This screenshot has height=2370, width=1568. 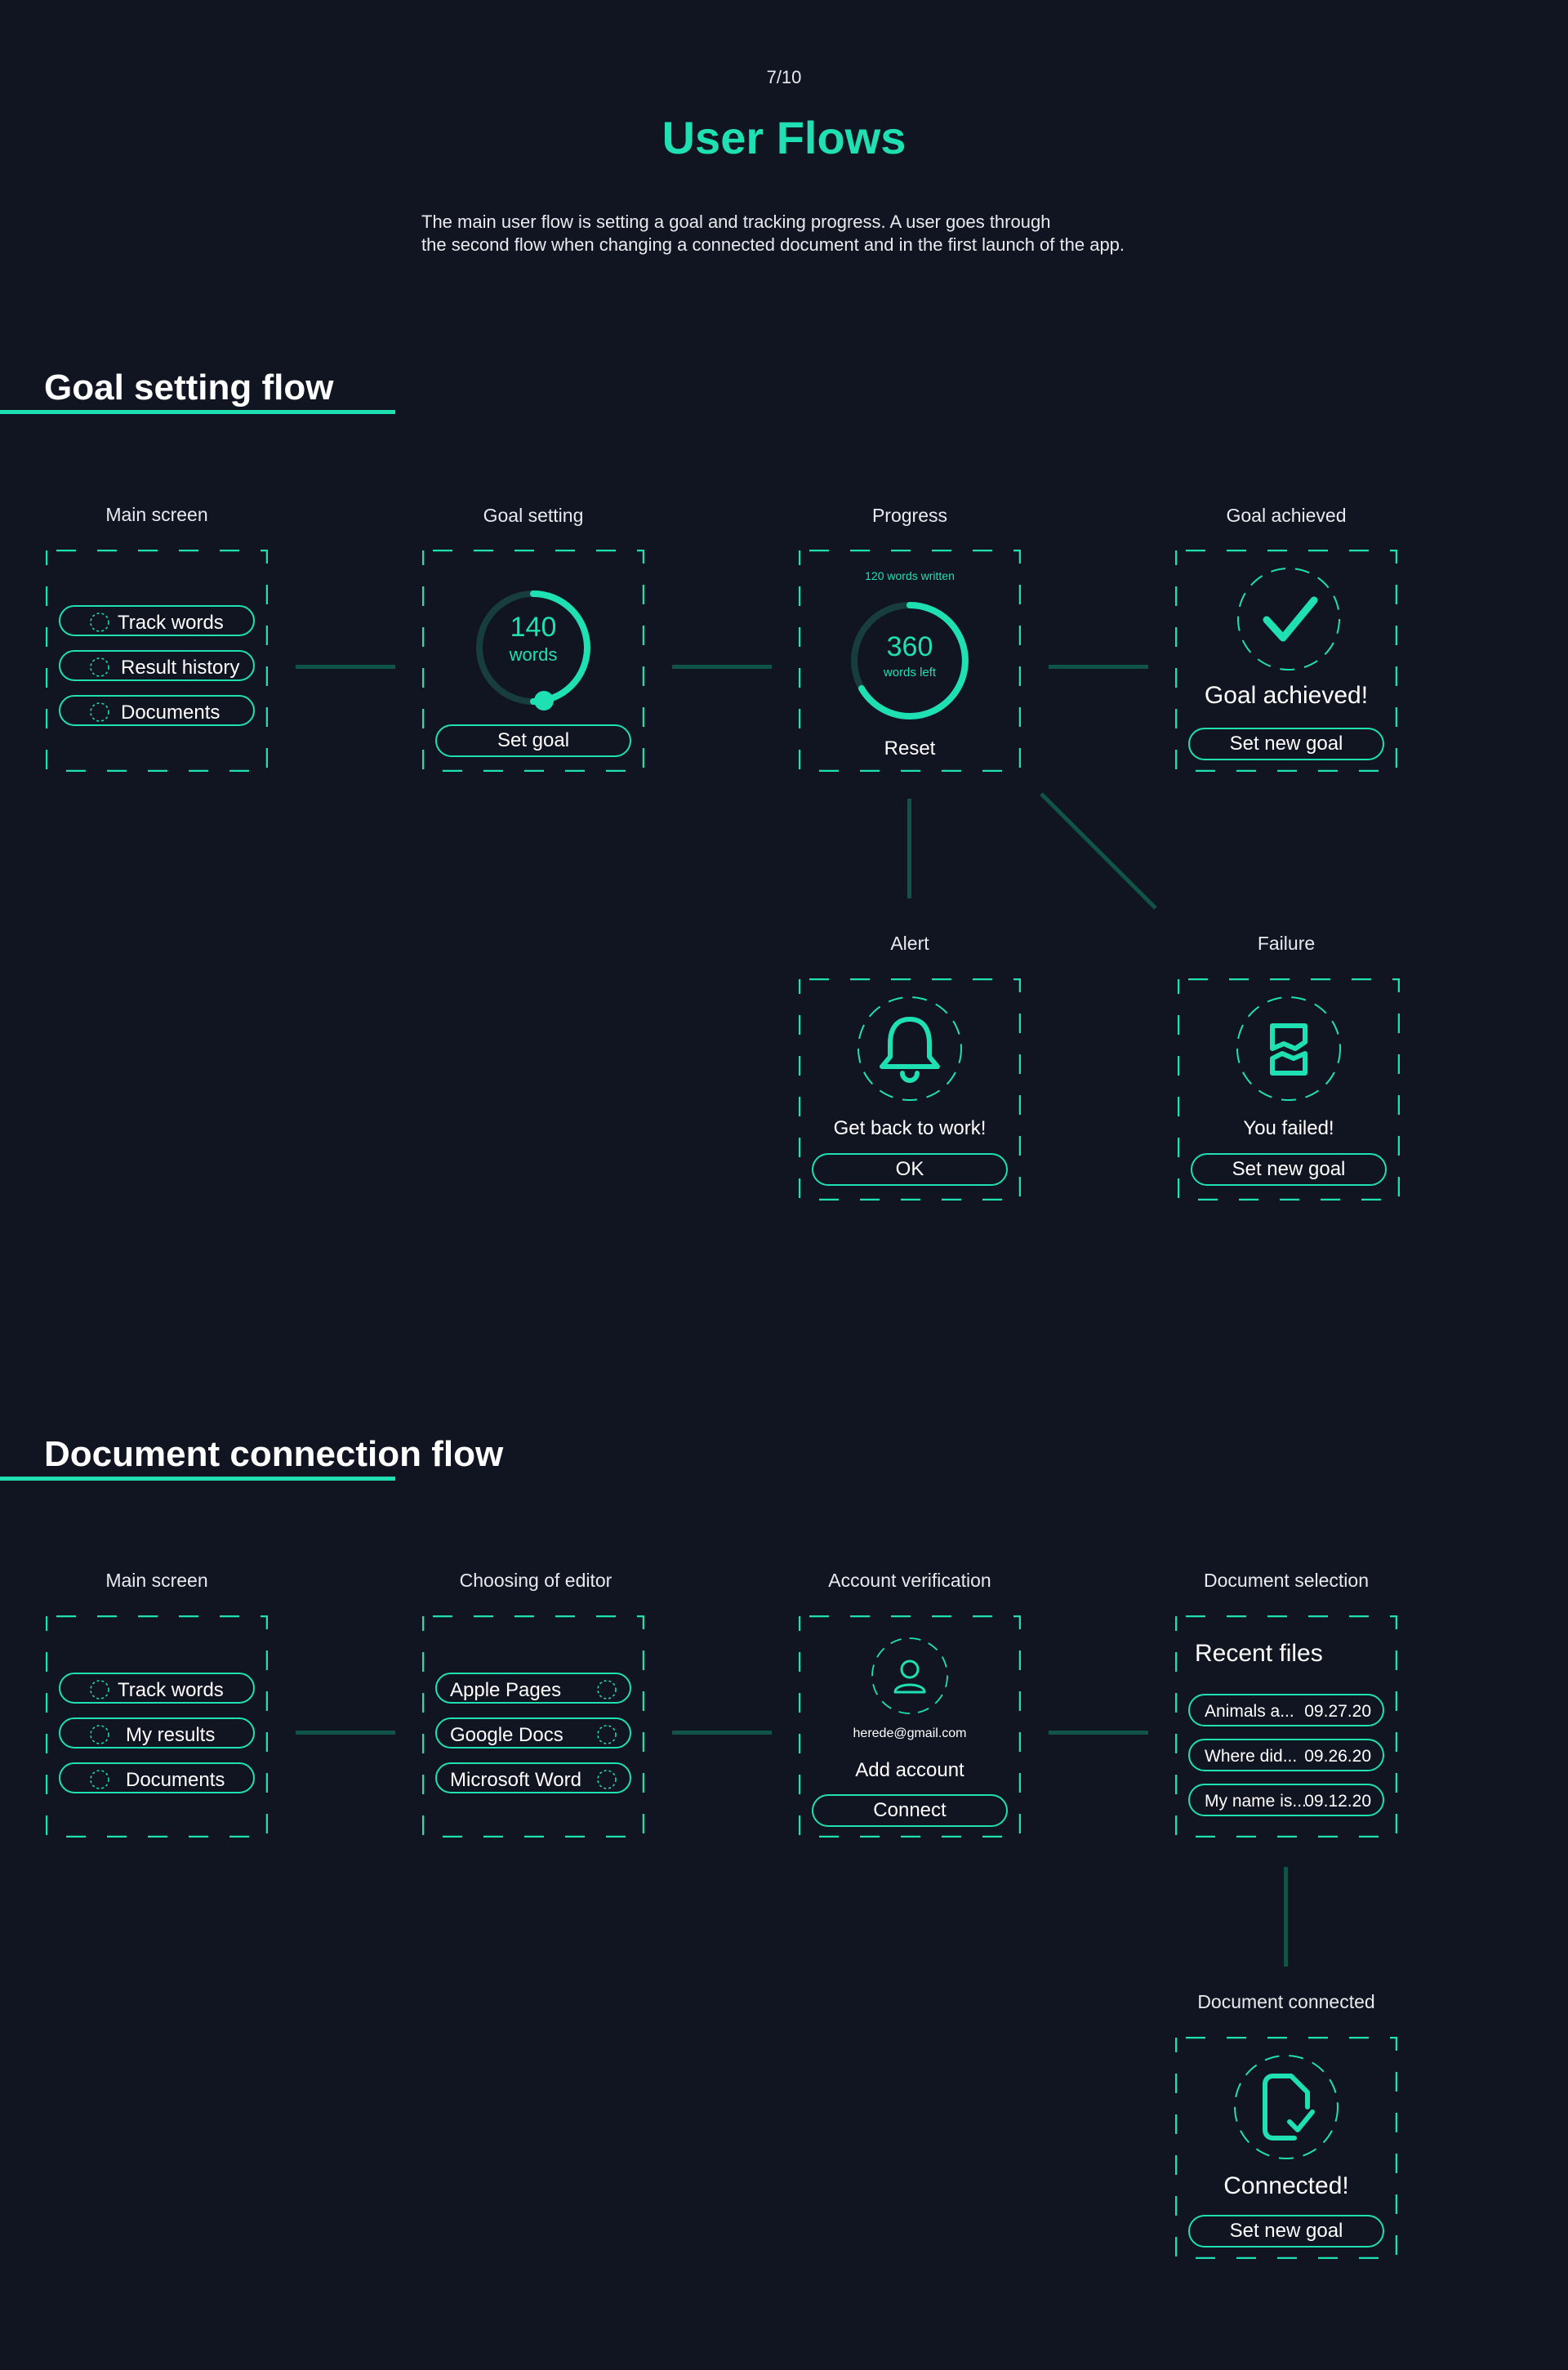 I want to click on file-item: My name is... 09.12.20, so click(x=1286, y=1800).